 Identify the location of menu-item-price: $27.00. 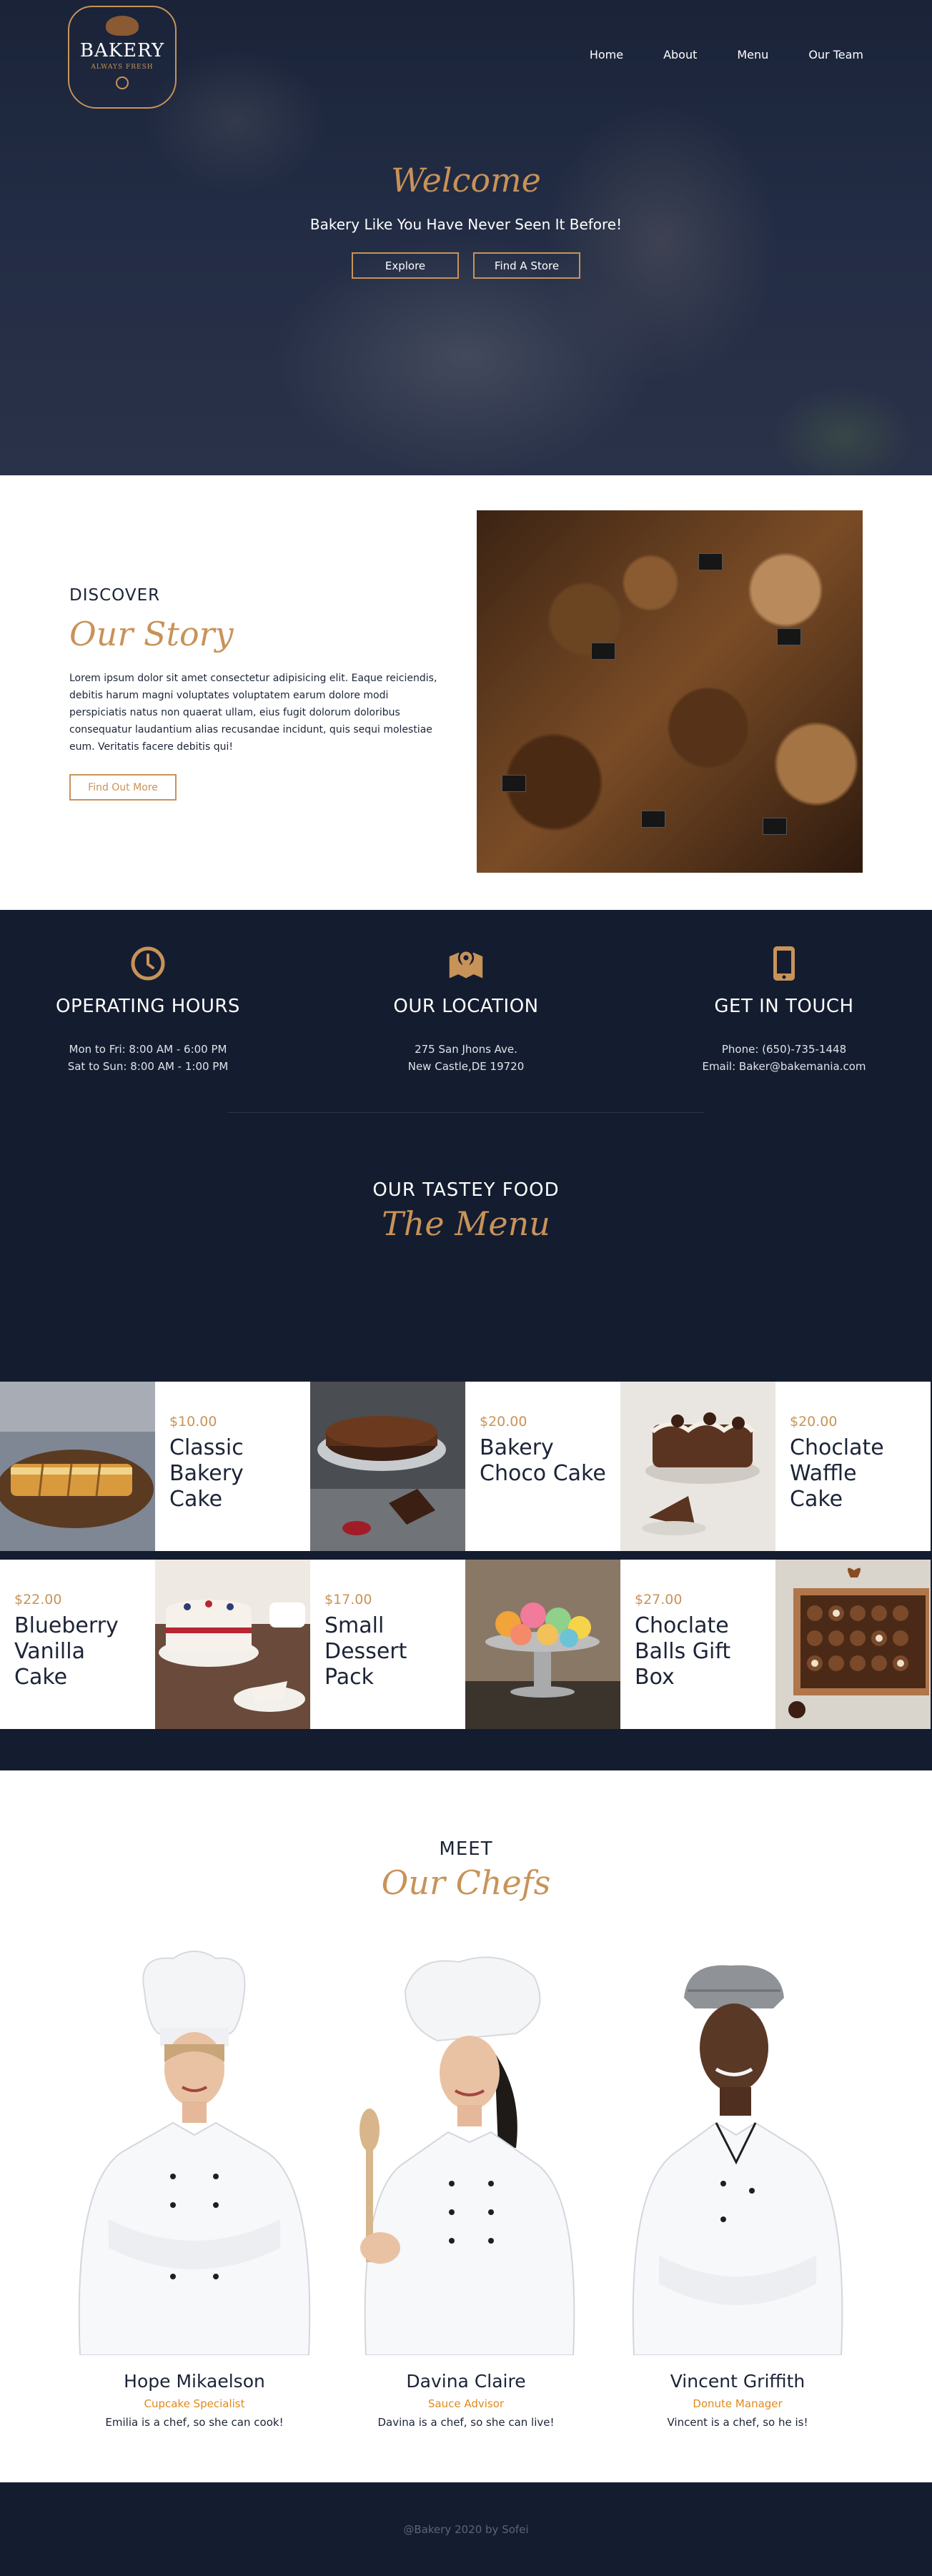
(659, 1600).